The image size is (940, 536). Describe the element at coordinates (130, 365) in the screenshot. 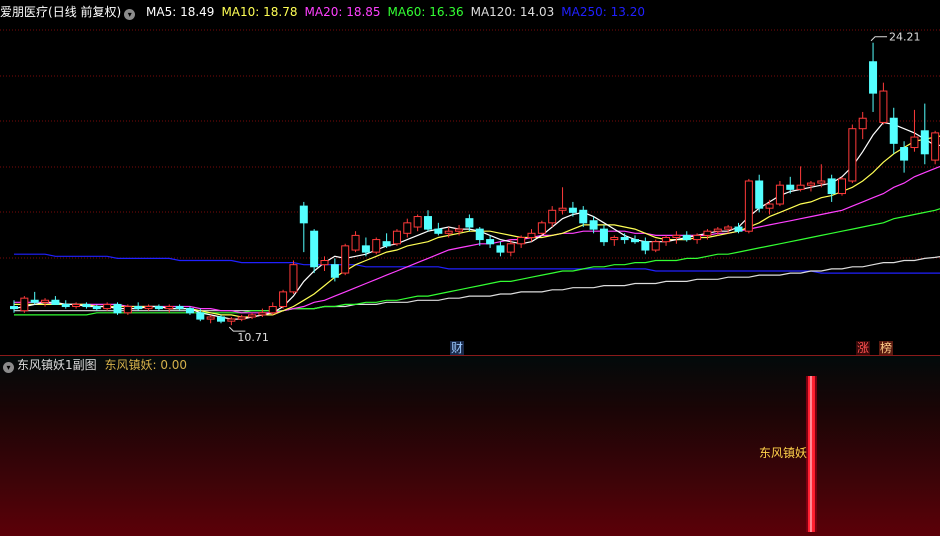

I see `indicator-label: 东风镇妖:` at that location.